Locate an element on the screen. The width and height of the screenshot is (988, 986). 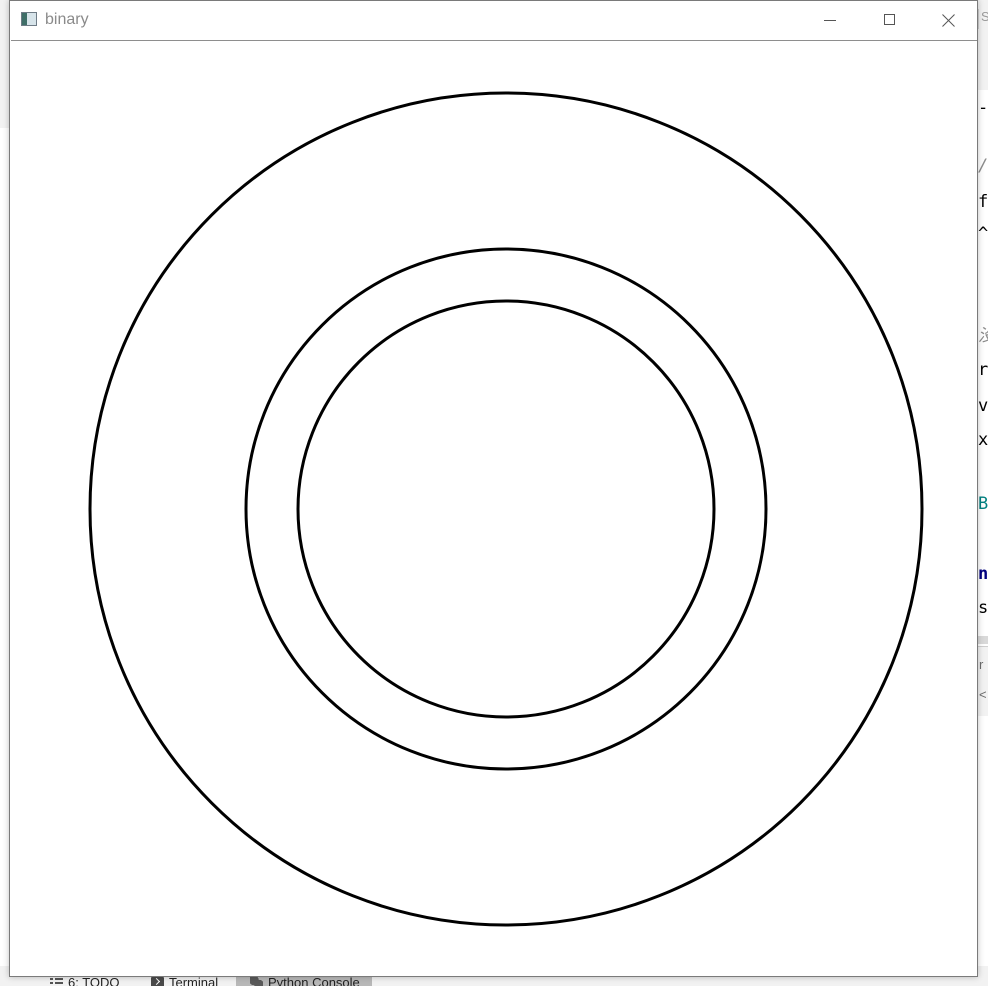
window-title: binary is located at coordinates (67, 19).